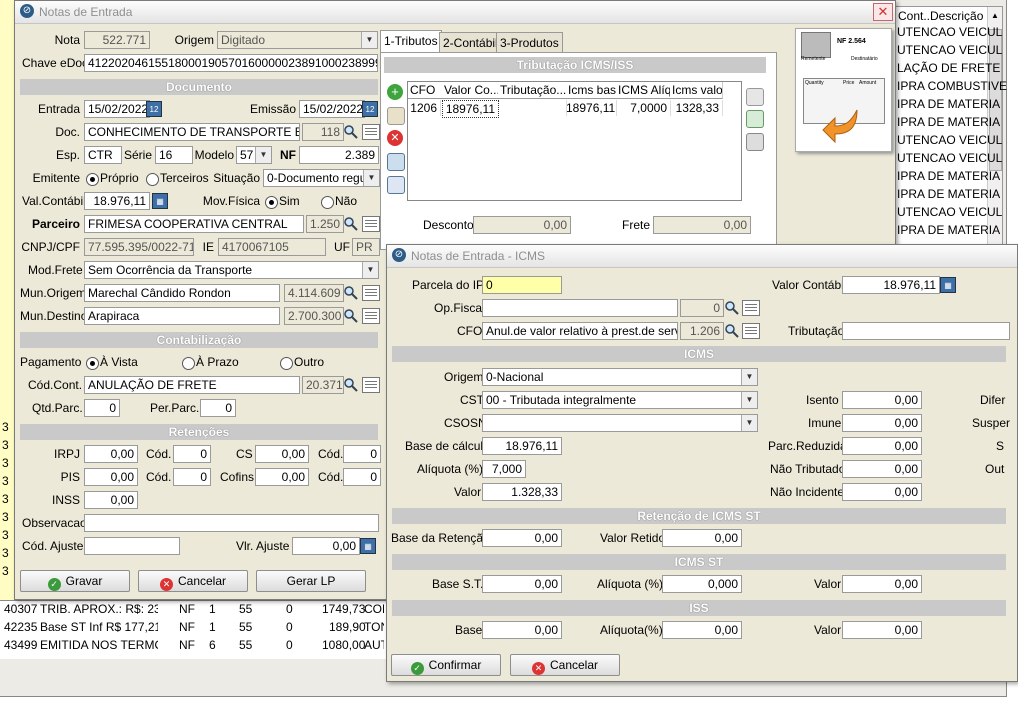 This screenshot has width=1018, height=708. Describe the element at coordinates (591, 90) in the screenshot. I see `col-icms-base: Icms base` at that location.